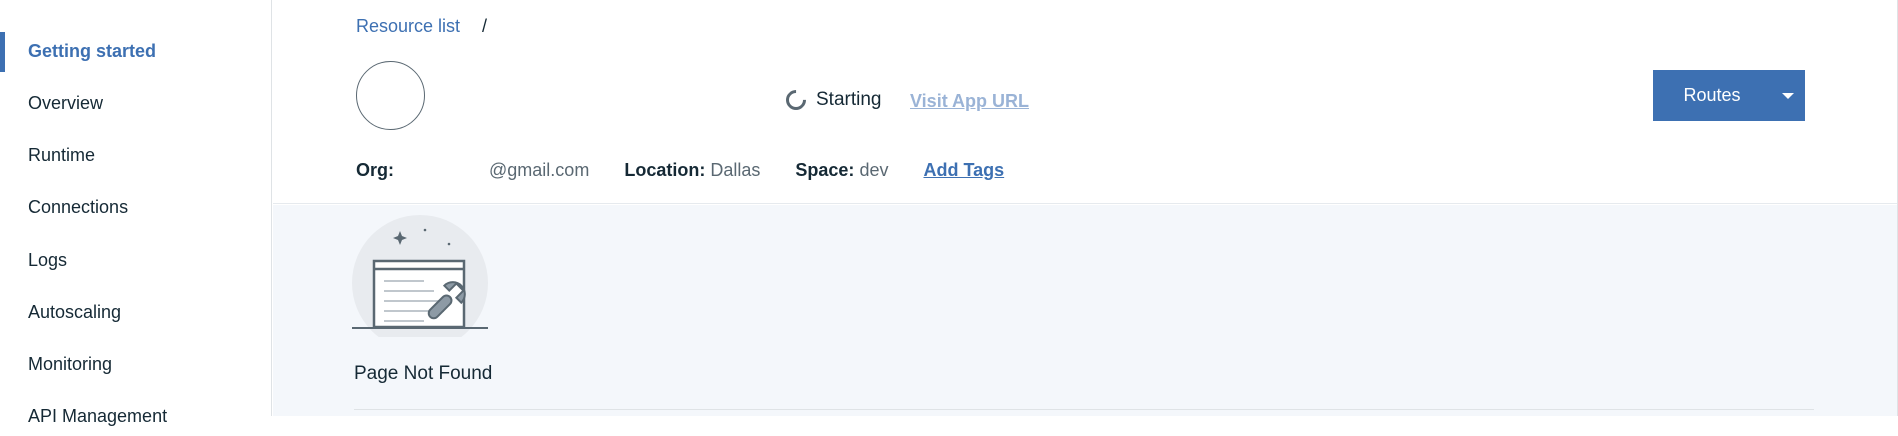 The image size is (1898, 436). Describe the element at coordinates (136, 51) in the screenshot. I see `sidebar-item-getting-started: Getting started` at that location.